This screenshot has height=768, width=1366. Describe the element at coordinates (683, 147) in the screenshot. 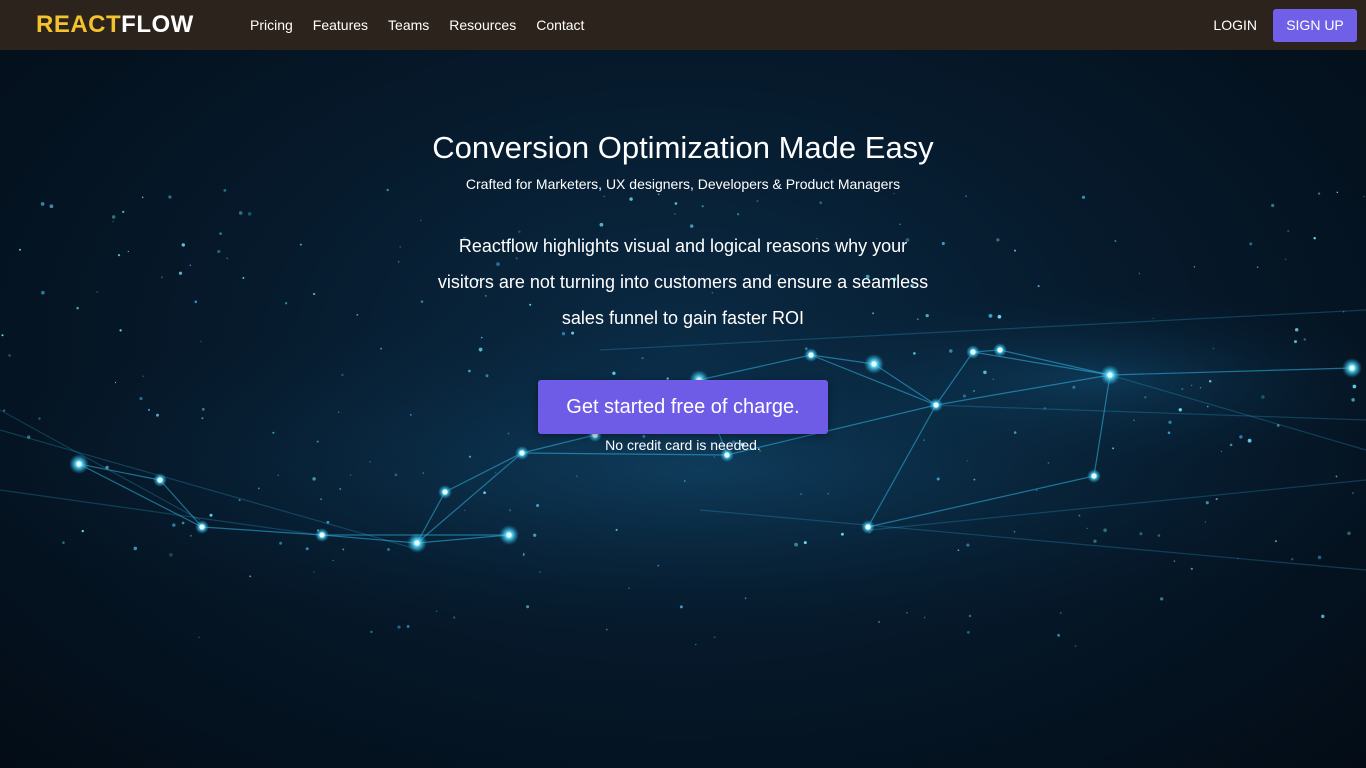

I see `hero-title: Conversion Optimization Made Easy` at that location.